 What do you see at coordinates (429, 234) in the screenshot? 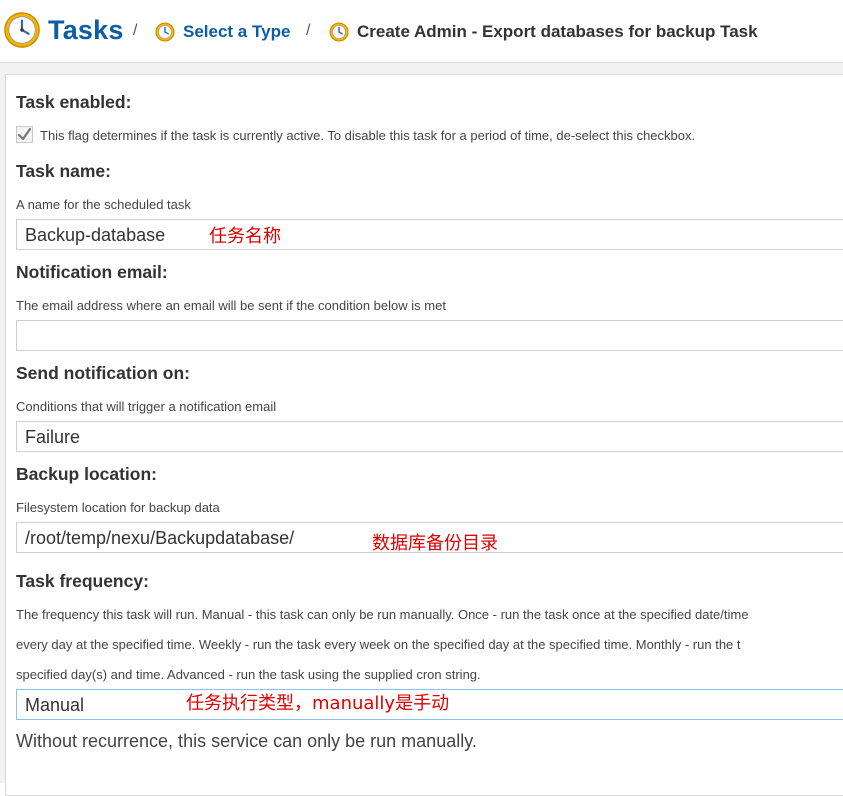
I see `task-name-input: Backup-database` at bounding box center [429, 234].